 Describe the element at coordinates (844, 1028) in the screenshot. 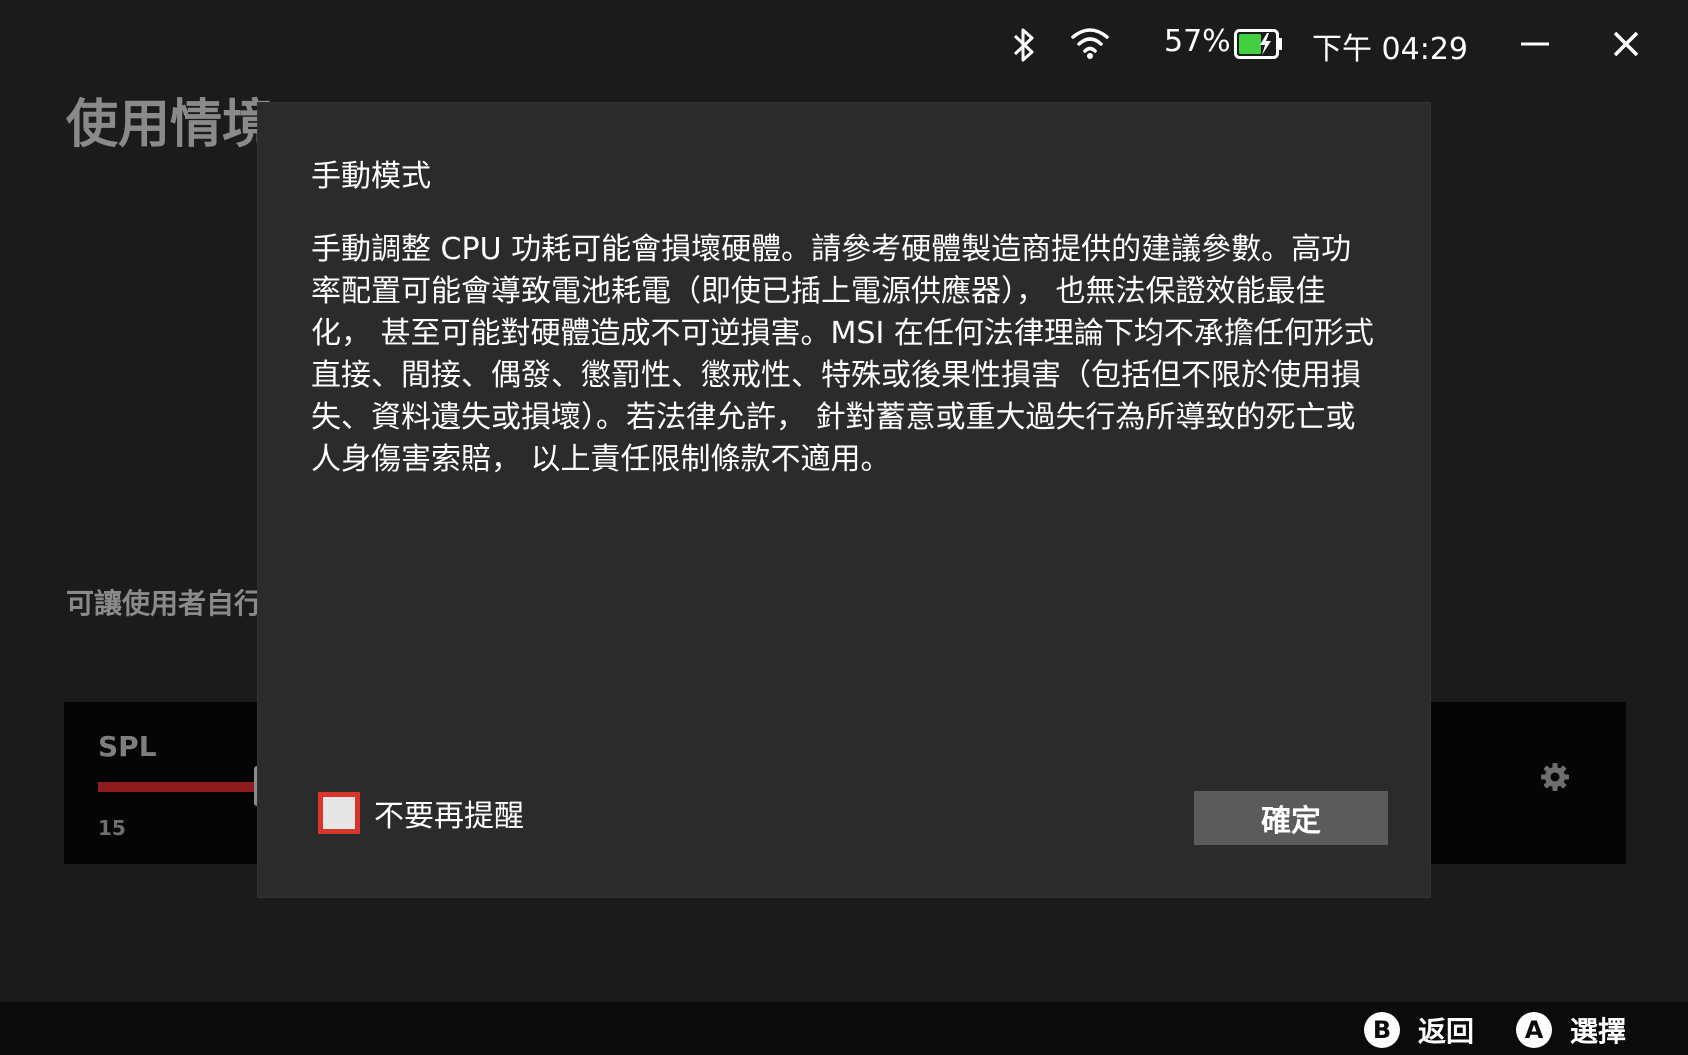

I see `bottom-hint-bar: B 返回 A 選擇` at that location.